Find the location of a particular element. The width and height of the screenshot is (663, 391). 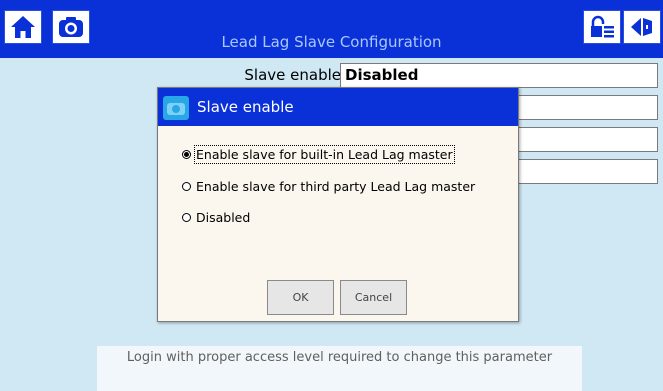

page-title: Lead Lag Slave Configuration is located at coordinates (331, 42).